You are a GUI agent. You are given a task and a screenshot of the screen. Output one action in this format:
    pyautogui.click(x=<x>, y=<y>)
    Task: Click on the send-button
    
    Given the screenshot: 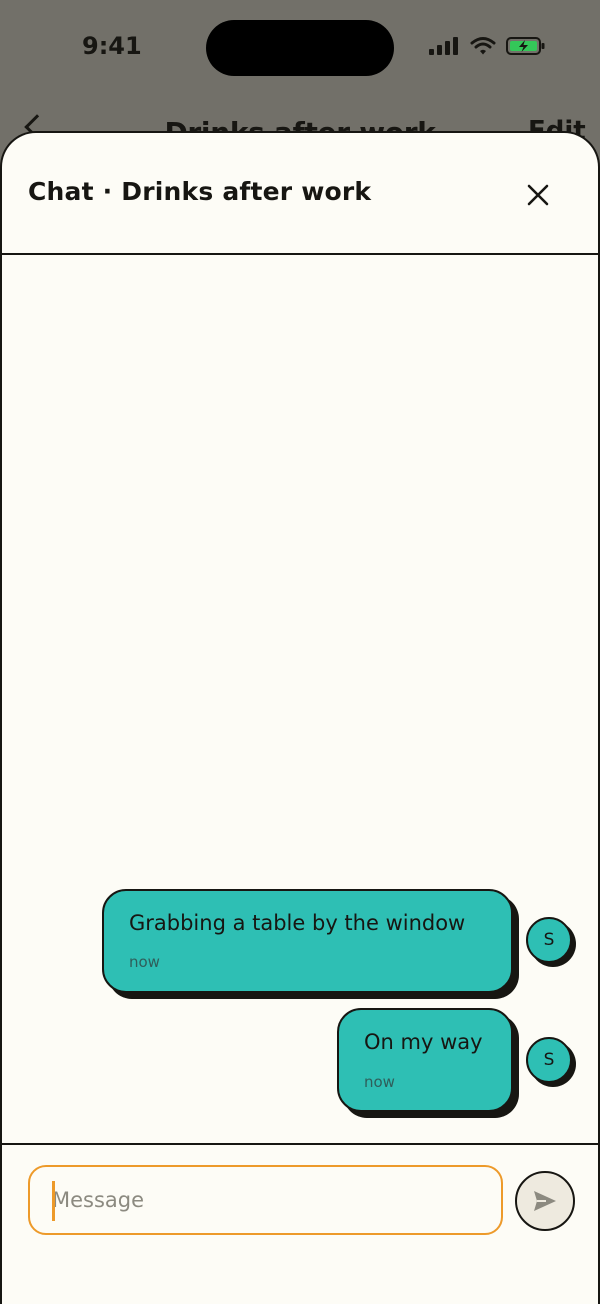 What is the action you would take?
    pyautogui.click(x=545, y=1201)
    